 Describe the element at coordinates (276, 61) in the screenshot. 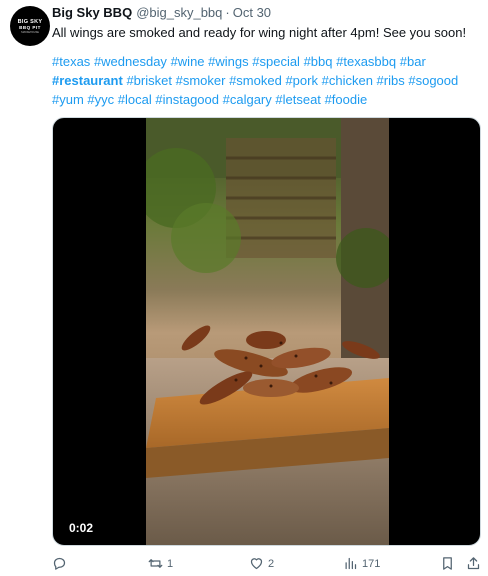

I see `hashtag-link: #special` at that location.